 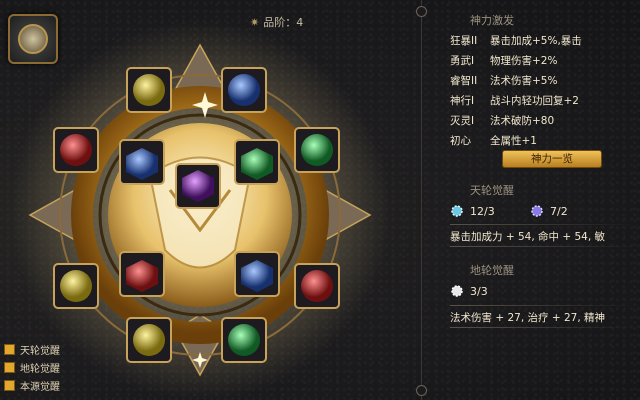 I want to click on legend: 天轮觉醒 地轮觉醒 本源觉醒, so click(x=32, y=367).